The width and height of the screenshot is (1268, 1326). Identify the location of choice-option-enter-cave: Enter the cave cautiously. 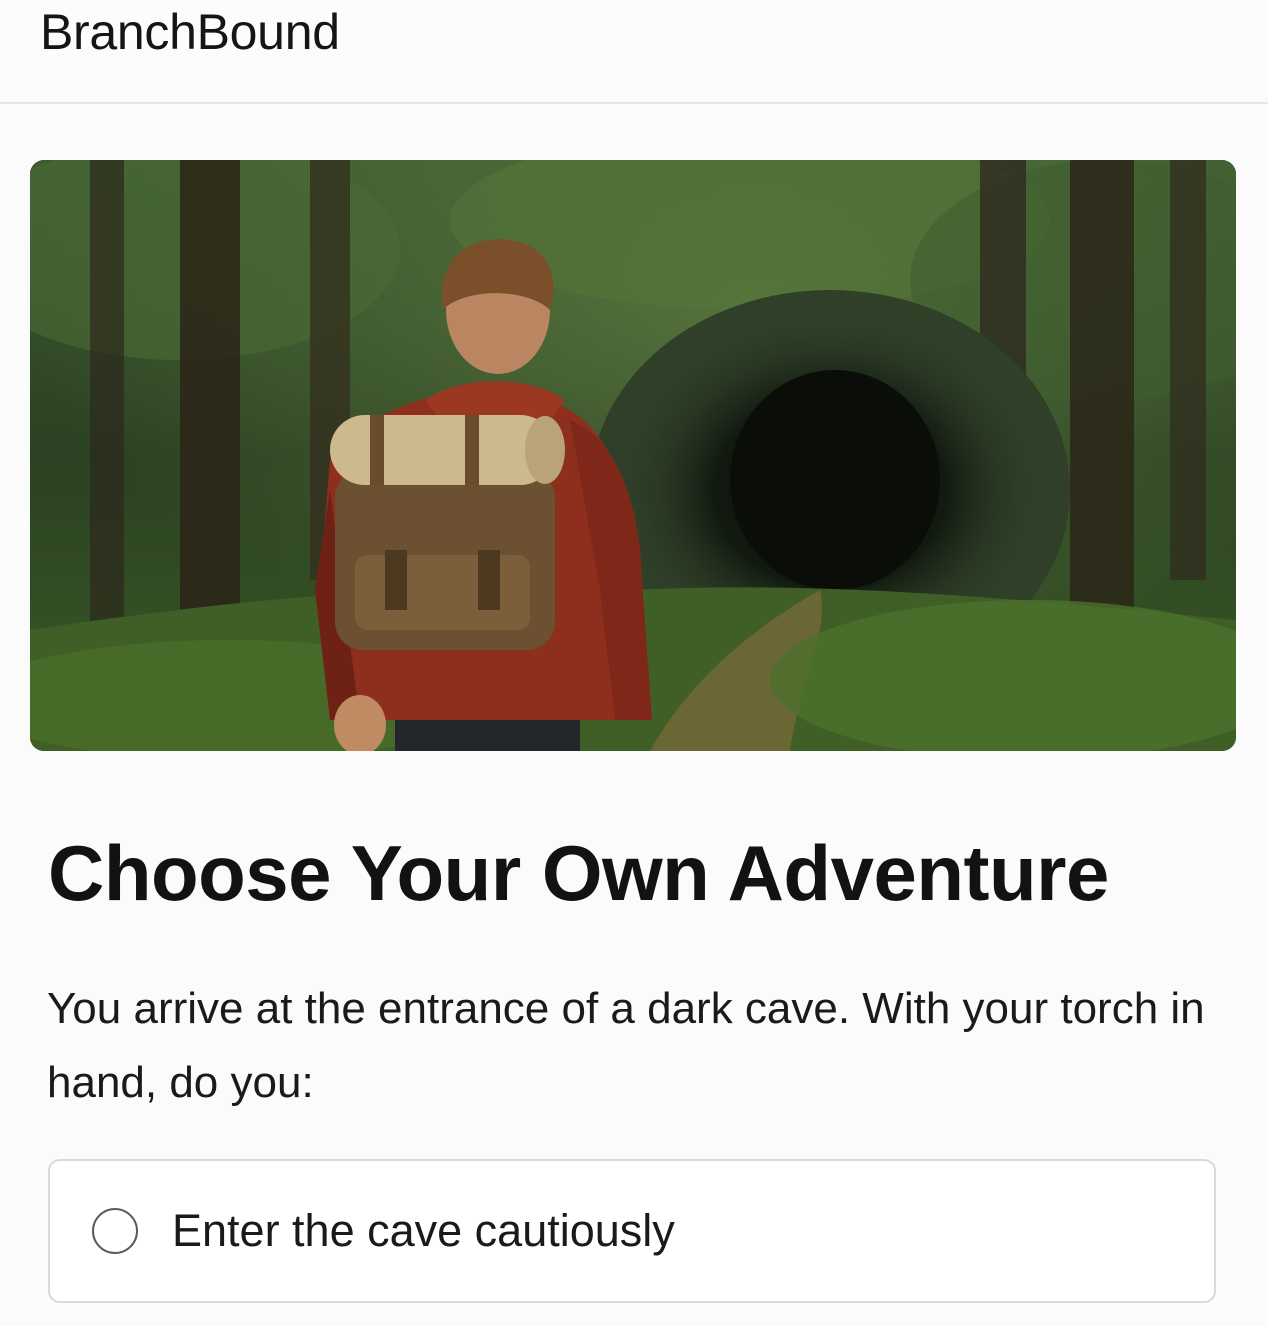
(632, 1231).